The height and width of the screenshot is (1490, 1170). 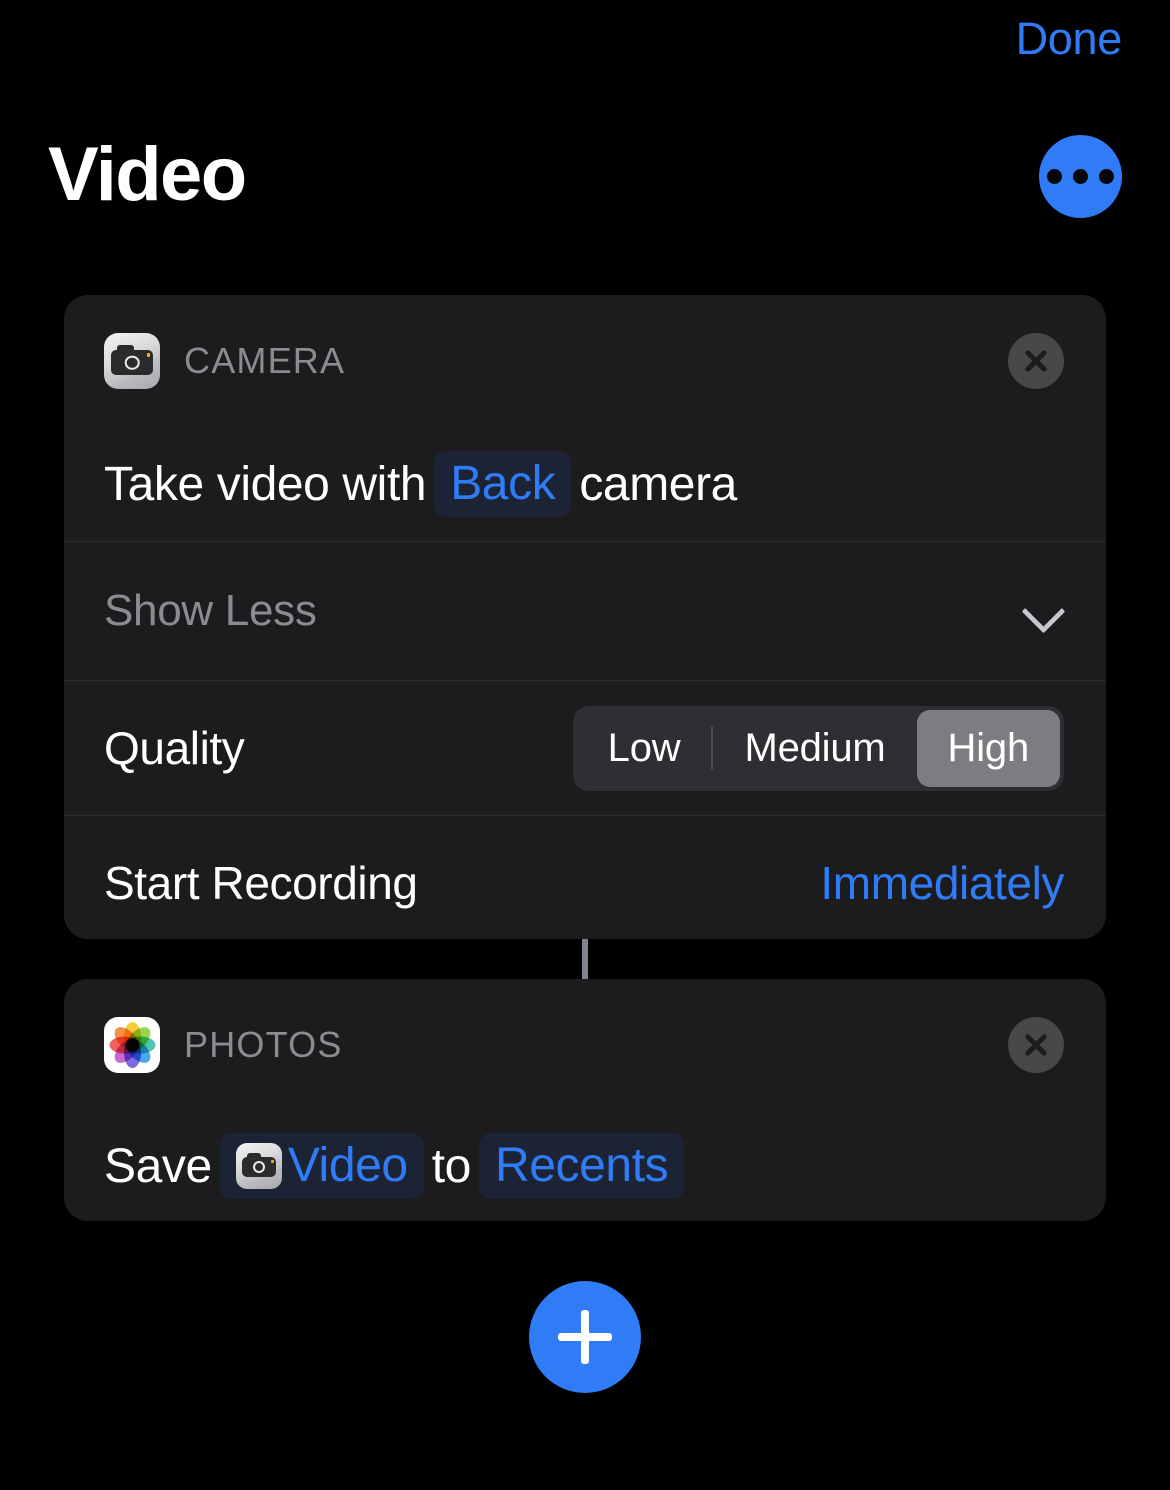 I want to click on camera-icon-flash, so click(x=272, y=1161).